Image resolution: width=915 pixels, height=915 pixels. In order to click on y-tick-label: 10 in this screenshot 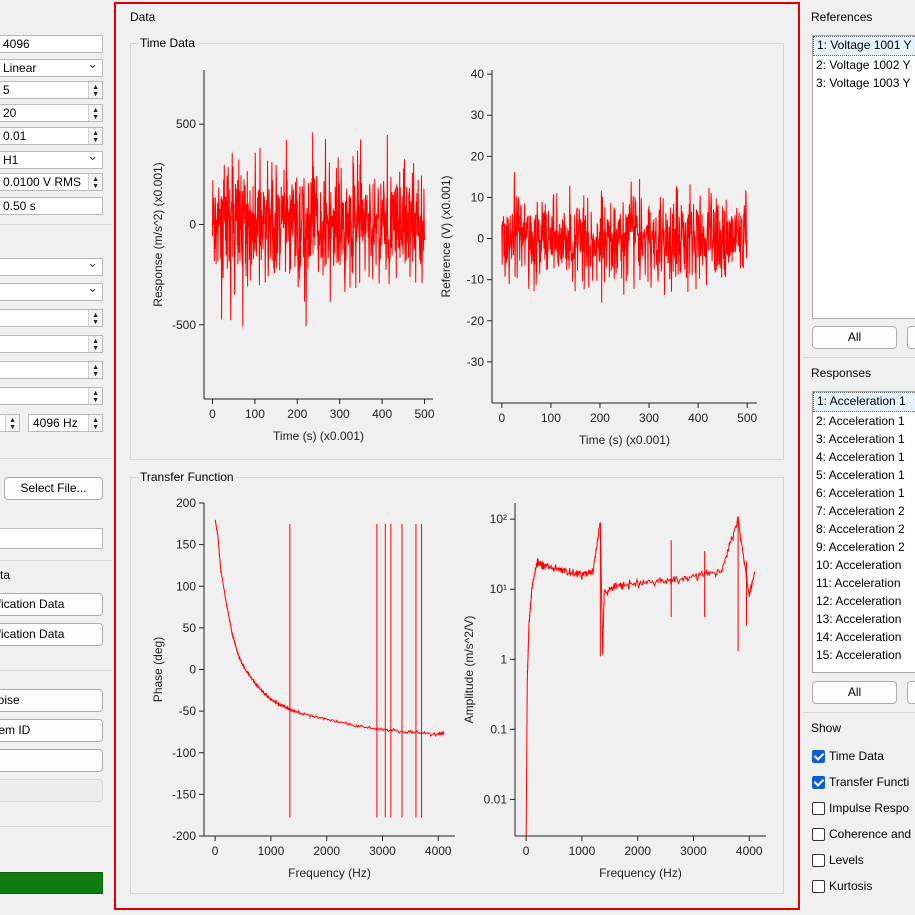, I will do `click(478, 197)`.